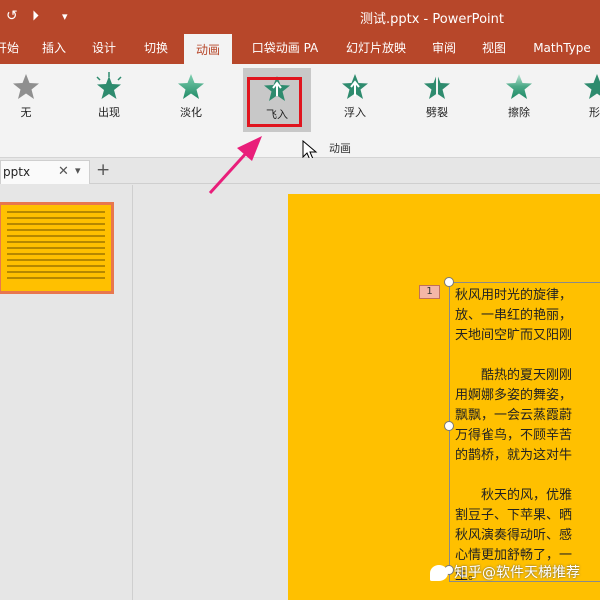 Image resolution: width=600 pixels, height=600 pixels. What do you see at coordinates (517, 573) in the screenshot?
I see `watermark-text: 知乎@软件天梯推荐` at bounding box center [517, 573].